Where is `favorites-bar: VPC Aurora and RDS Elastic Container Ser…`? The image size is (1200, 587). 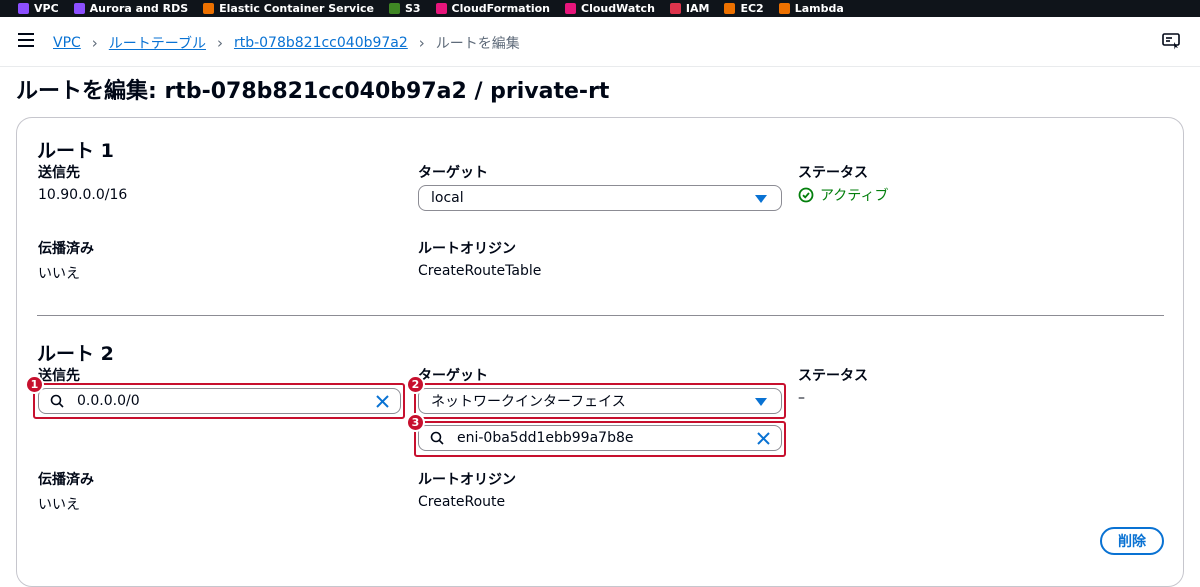 favorites-bar: VPC Aurora and RDS Elastic Container Ser… is located at coordinates (600, 8).